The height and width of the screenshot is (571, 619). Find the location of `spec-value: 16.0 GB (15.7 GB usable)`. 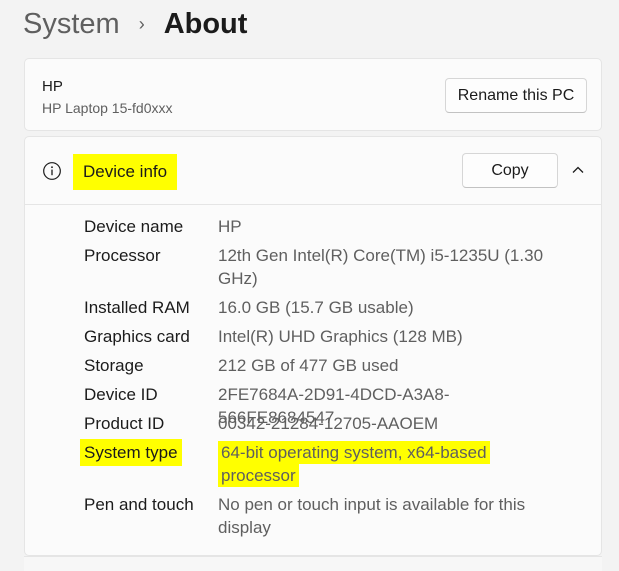

spec-value: 16.0 GB (15.7 GB usable) is located at coordinates (316, 307).